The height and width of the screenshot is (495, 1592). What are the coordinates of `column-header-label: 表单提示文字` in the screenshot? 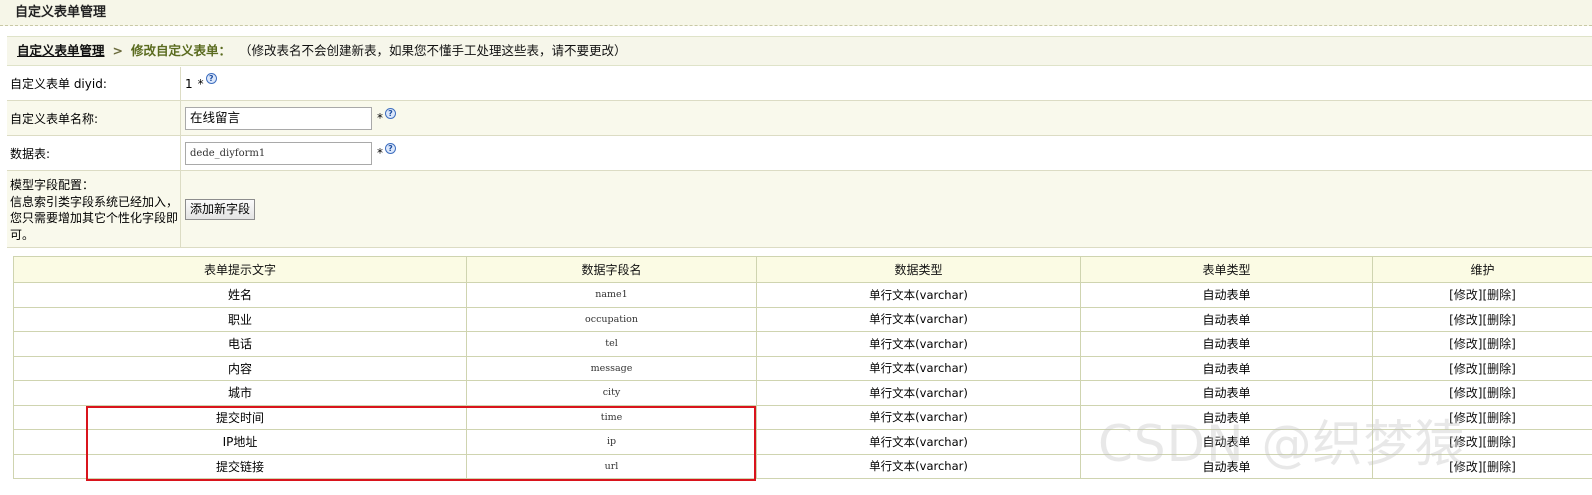 It's located at (240, 269).